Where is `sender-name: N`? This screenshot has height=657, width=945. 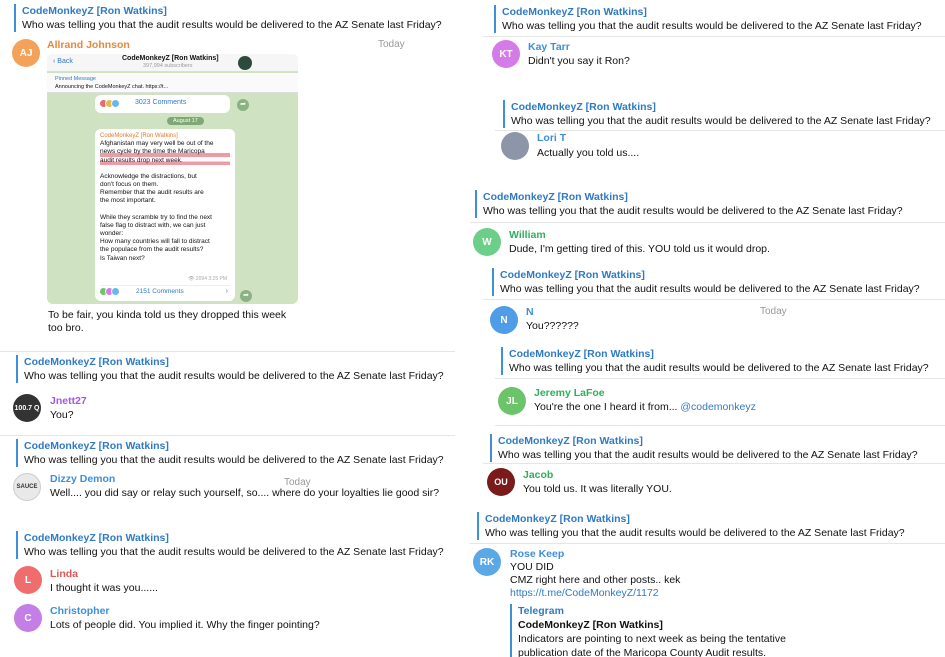 sender-name: N is located at coordinates (530, 312).